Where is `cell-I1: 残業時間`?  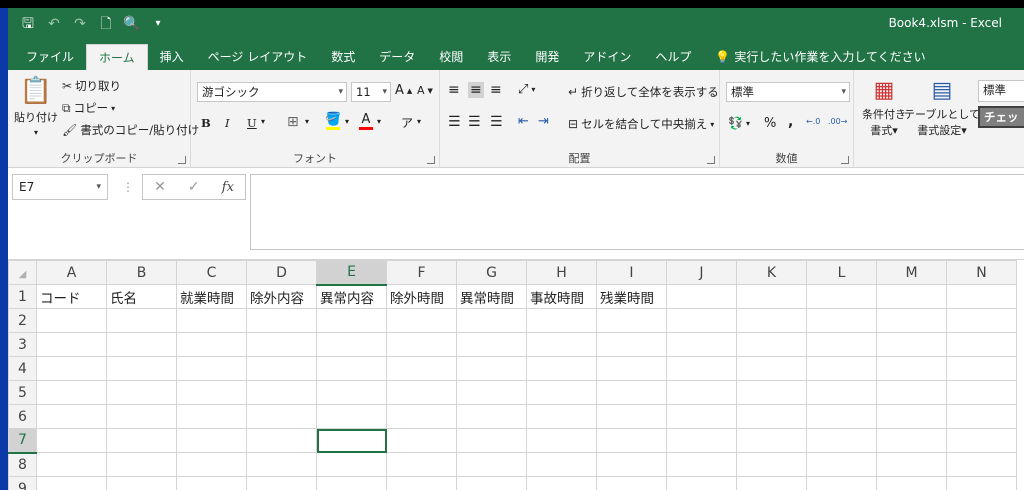 cell-I1: 残業時間 is located at coordinates (631, 296).